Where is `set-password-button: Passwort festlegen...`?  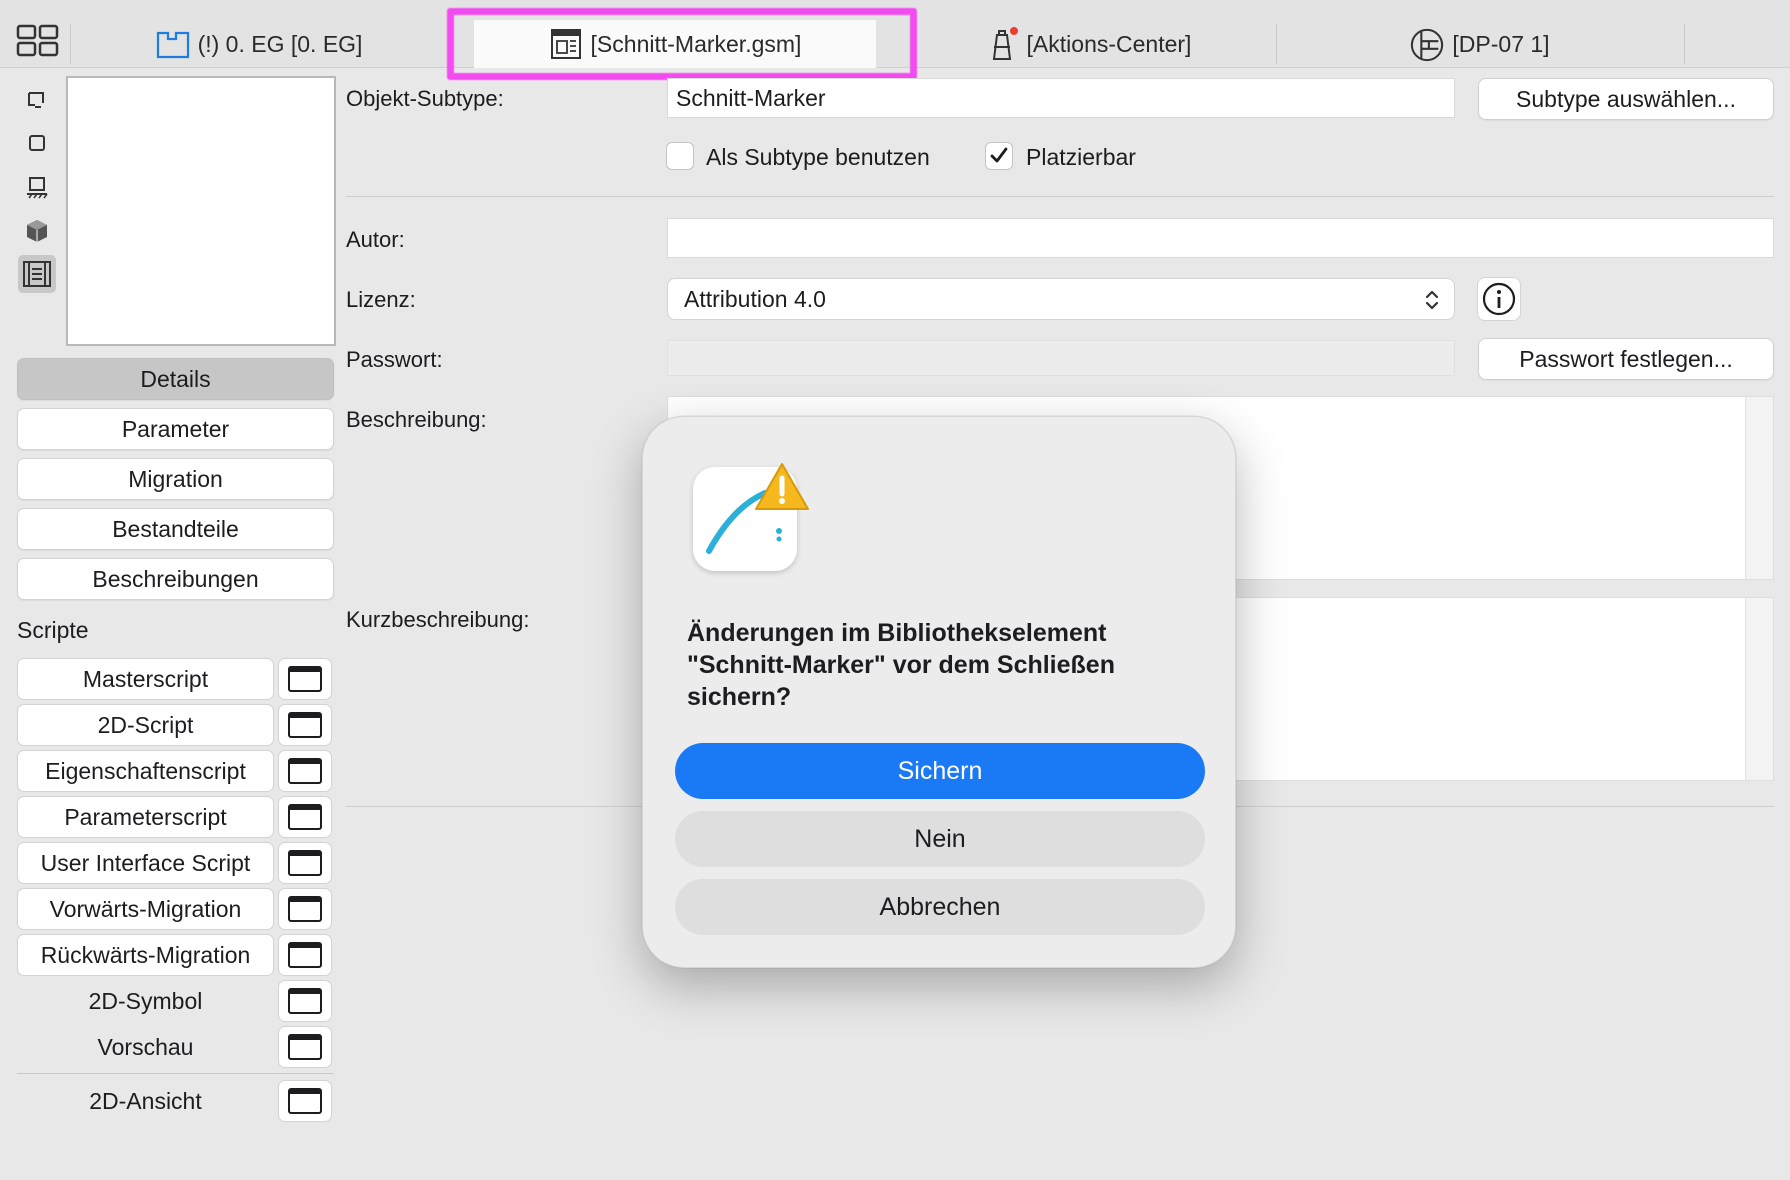 set-password-button: Passwort festlegen... is located at coordinates (1626, 359).